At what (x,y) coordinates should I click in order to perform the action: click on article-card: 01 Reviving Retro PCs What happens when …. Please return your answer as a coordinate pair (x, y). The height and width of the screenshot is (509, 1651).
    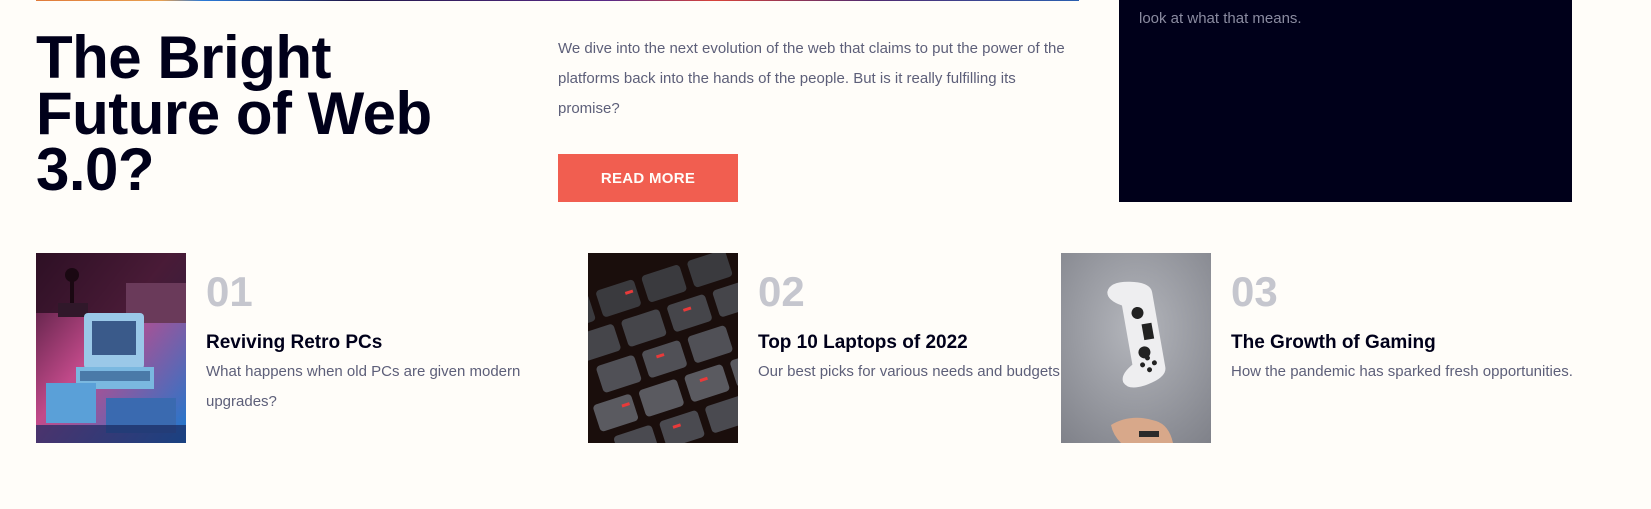
    Looking at the image, I should click on (296, 348).